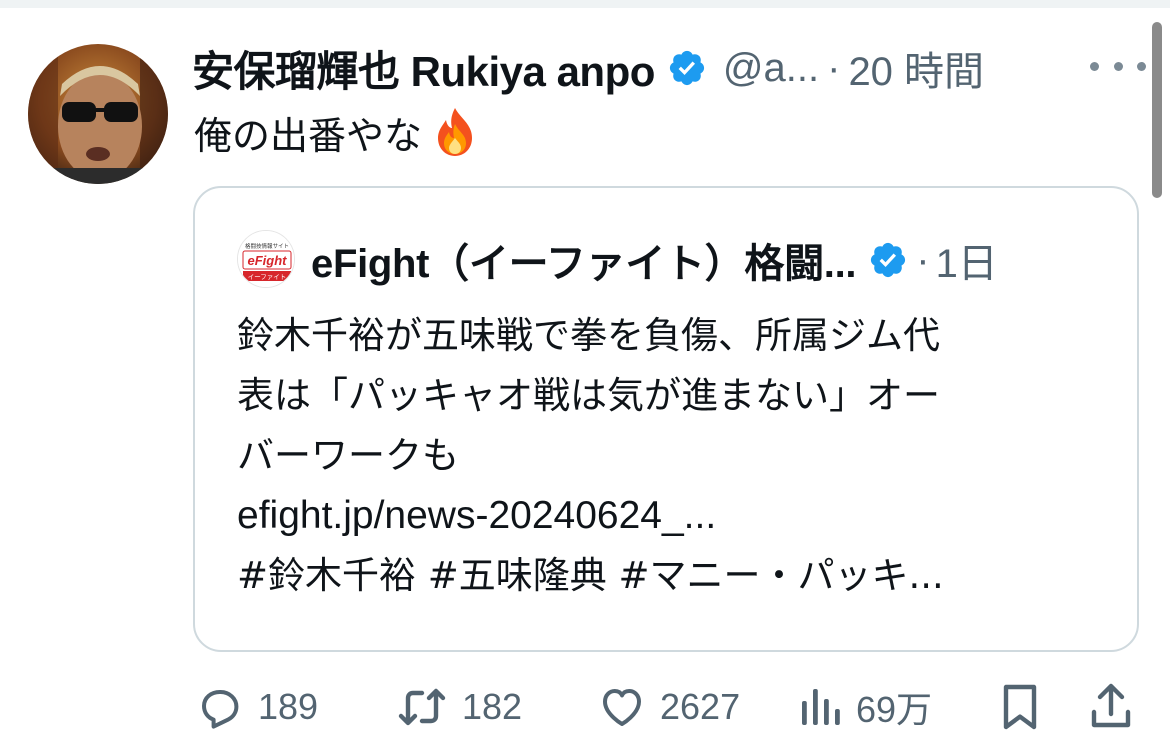 The image size is (1170, 756). I want to click on like-button: 2627, so click(669, 707).